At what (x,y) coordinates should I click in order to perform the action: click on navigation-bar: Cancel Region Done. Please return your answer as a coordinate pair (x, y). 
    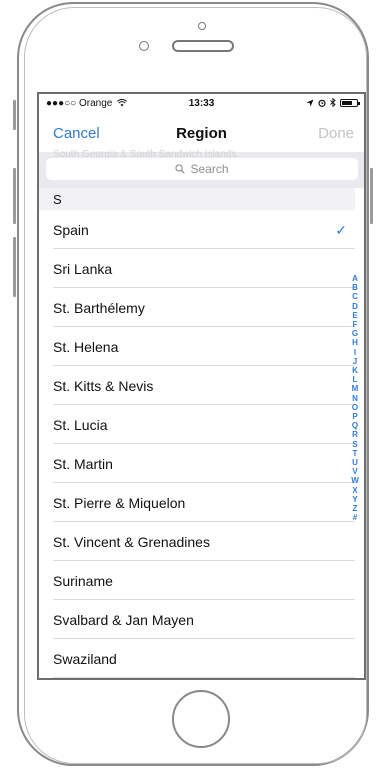
    Looking at the image, I should click on (201, 133).